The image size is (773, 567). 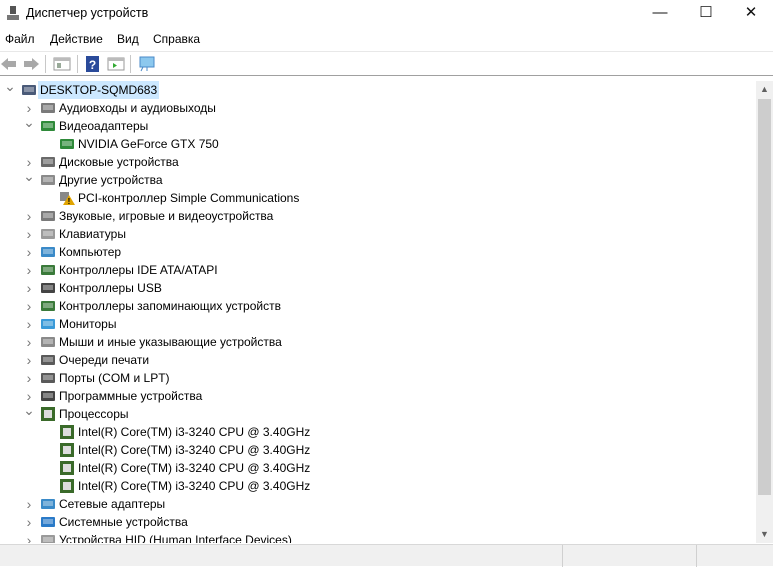 I want to click on tree-item: ⌄ Другие устройства, so click(x=378, y=178).